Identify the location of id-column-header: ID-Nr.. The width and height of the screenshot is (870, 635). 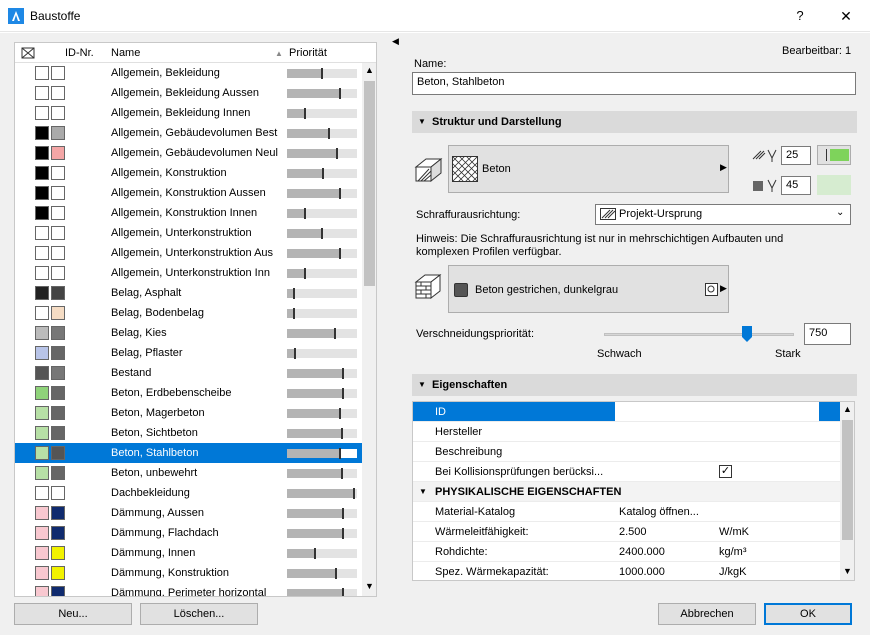
(79, 53).